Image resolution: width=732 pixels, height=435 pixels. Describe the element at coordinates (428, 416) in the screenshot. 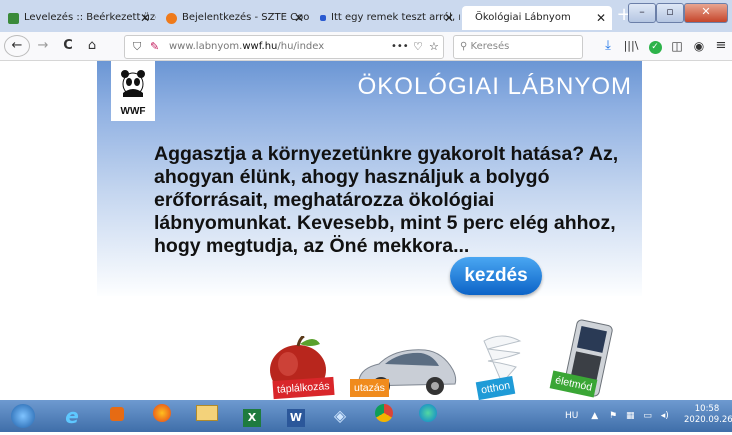

I see `edge-icon` at that location.